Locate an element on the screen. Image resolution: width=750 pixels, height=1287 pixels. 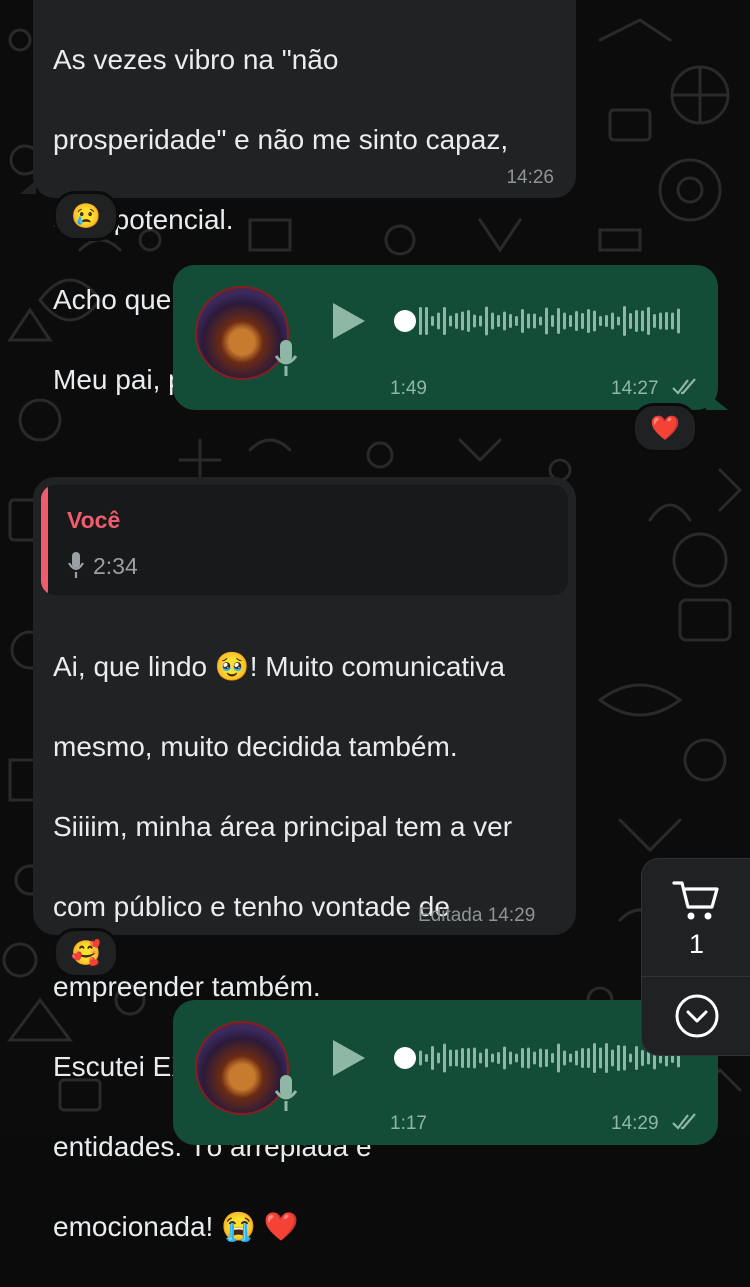
message-text-line: Siiiim, minha área principal tem a ver is located at coordinates (283, 826).